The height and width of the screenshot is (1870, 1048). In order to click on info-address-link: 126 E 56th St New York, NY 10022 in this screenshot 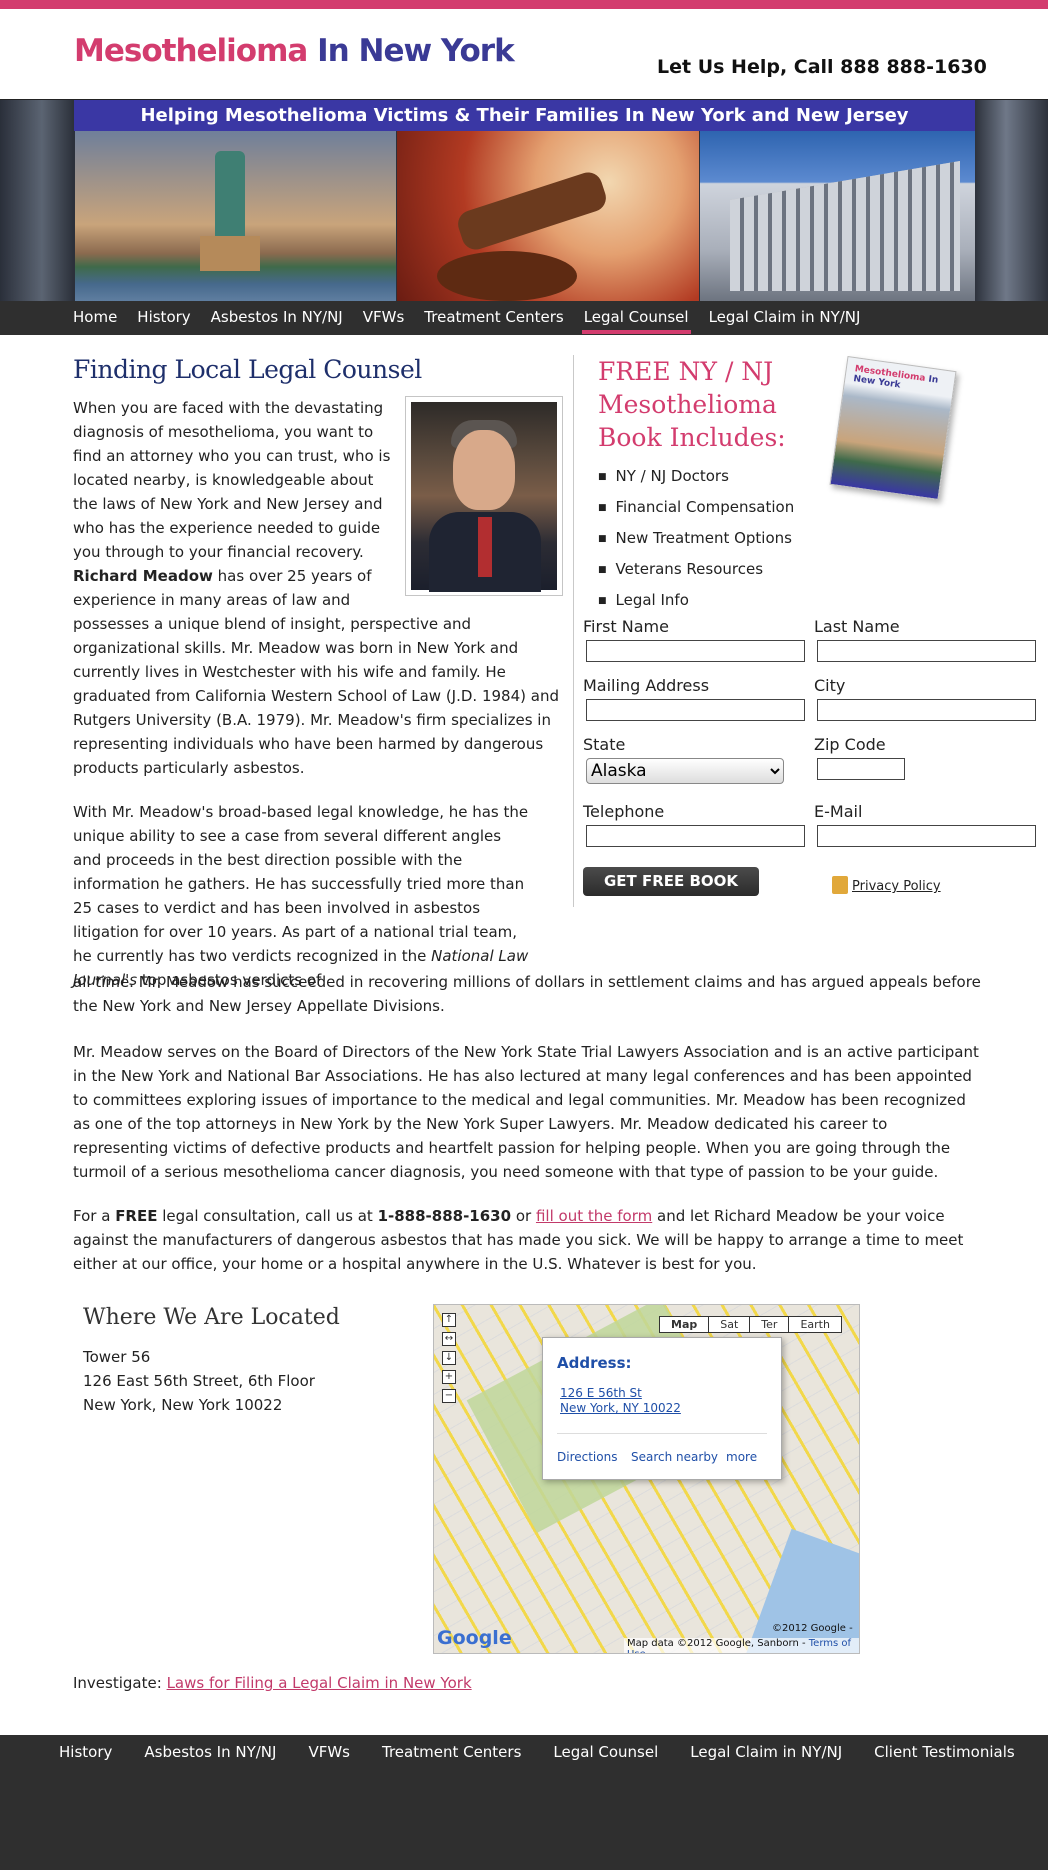, I will do `click(620, 1401)`.